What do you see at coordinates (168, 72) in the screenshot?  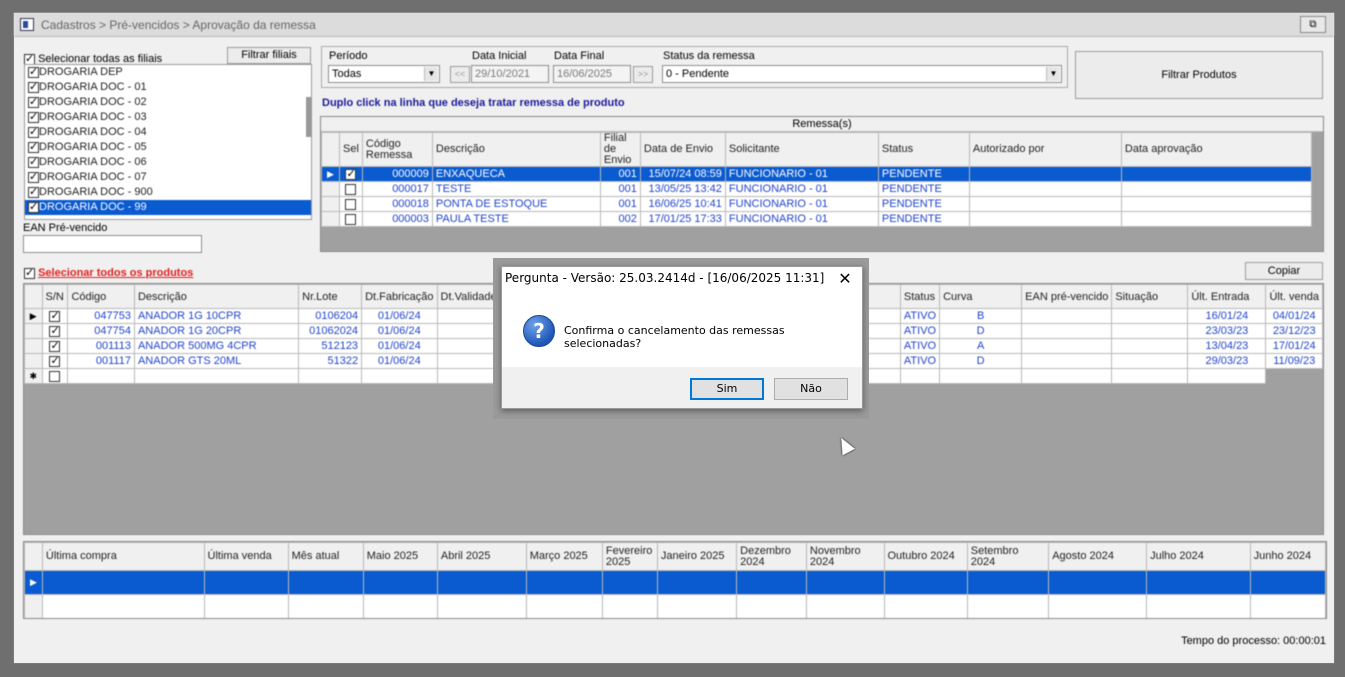 I see `filial-item: DROGARIA DEP` at bounding box center [168, 72].